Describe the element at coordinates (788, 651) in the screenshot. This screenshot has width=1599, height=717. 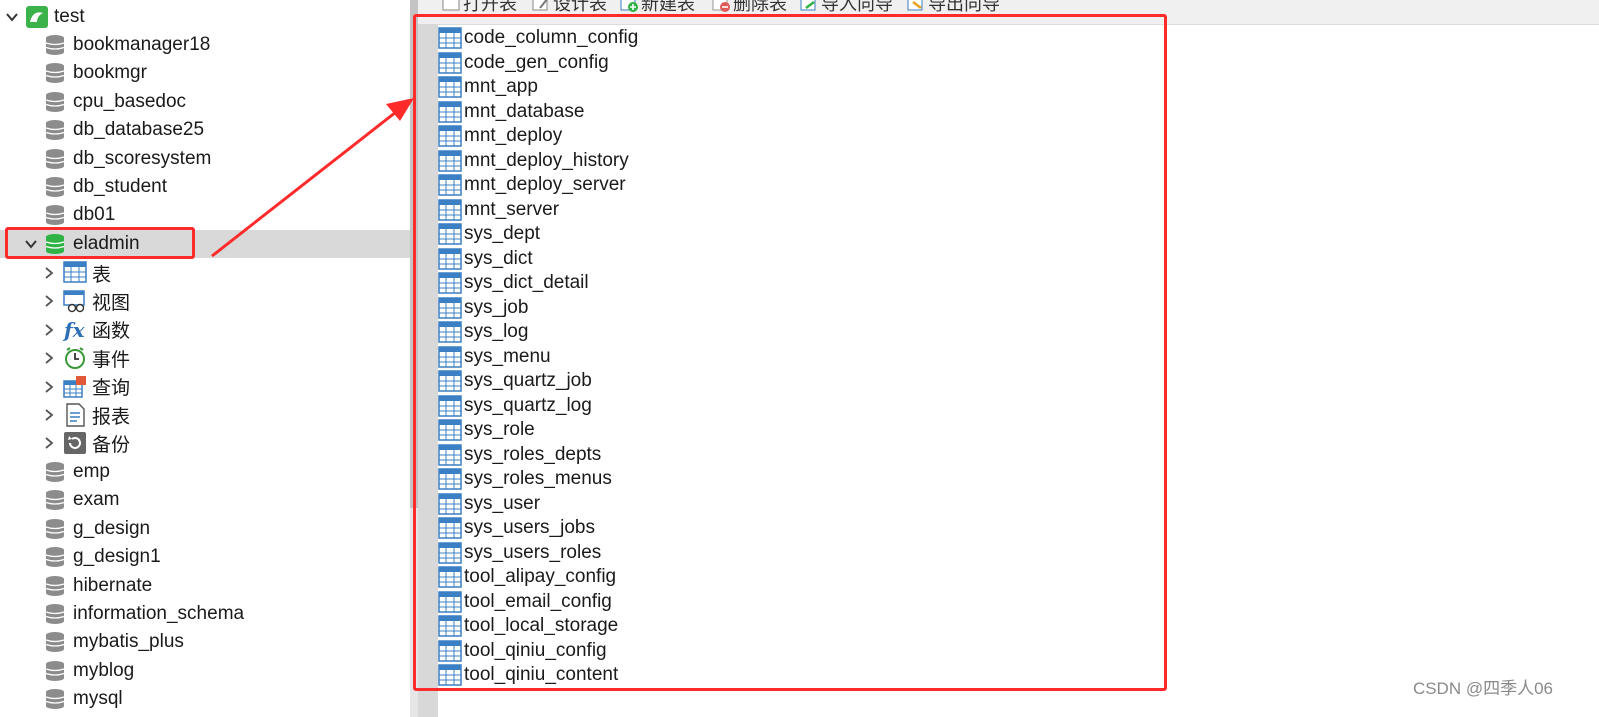
I see `table-list-item: tool_qiniu_config` at that location.